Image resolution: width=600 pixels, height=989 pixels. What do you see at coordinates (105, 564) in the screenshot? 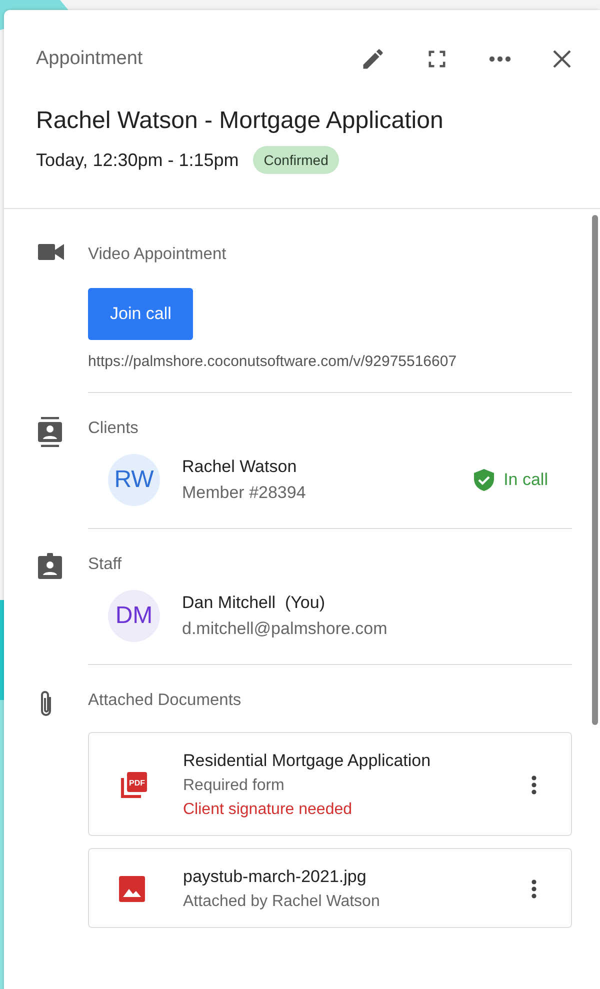
I see `section-heading: Staff` at bounding box center [105, 564].